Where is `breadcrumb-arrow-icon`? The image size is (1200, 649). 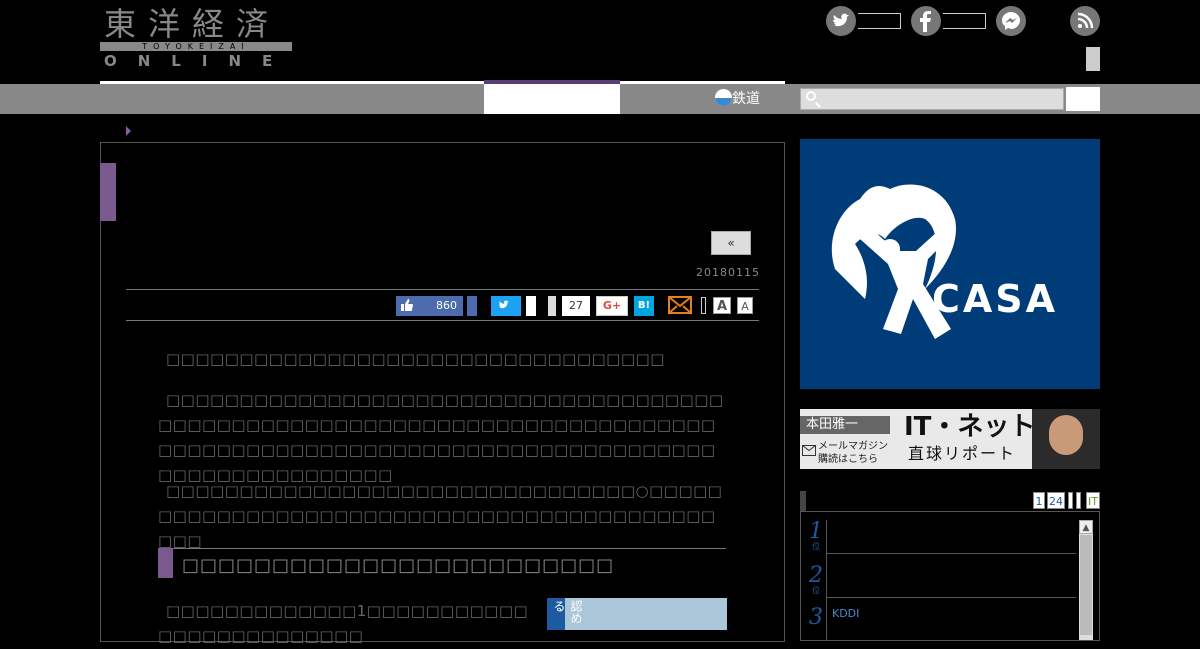
breadcrumb-arrow-icon is located at coordinates (128, 131).